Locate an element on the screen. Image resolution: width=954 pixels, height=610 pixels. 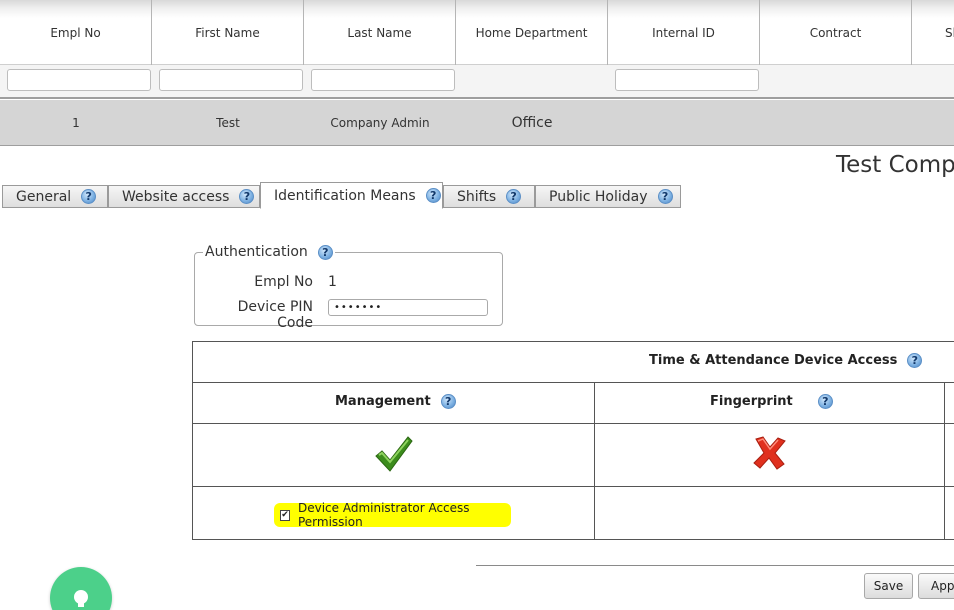
filter-row is located at coordinates (477, 82).